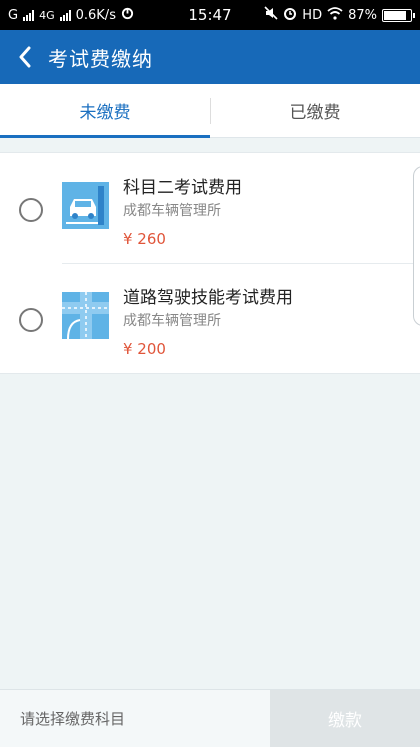 Image resolution: width=420 pixels, height=747 pixels. Describe the element at coordinates (335, 15) in the screenshot. I see `wifi-icon` at that location.